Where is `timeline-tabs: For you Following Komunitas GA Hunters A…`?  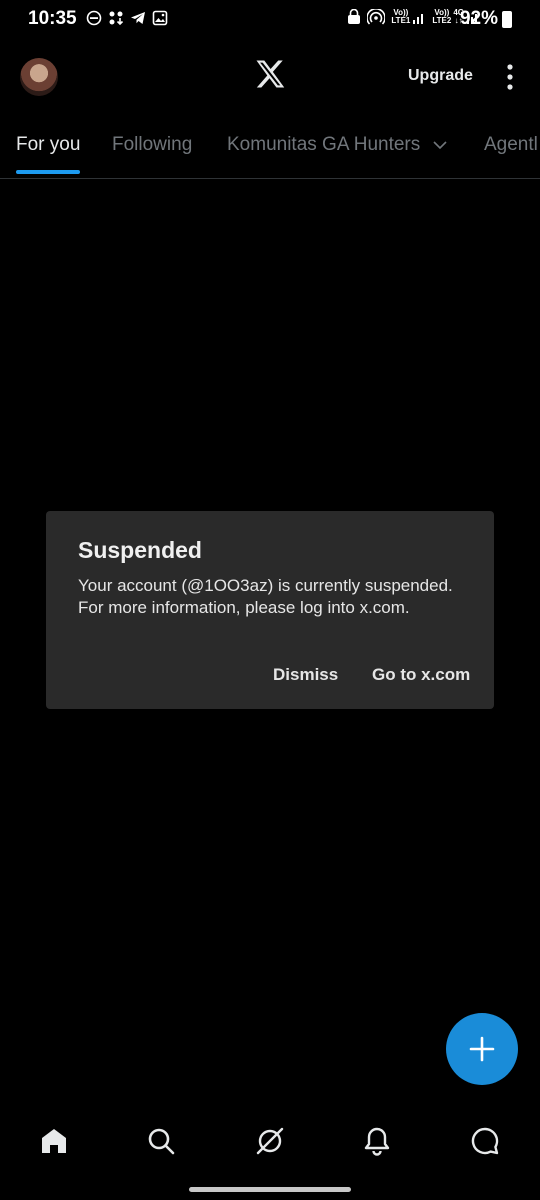
timeline-tabs: For you Following Komunitas GA Hunters A… is located at coordinates (270, 152).